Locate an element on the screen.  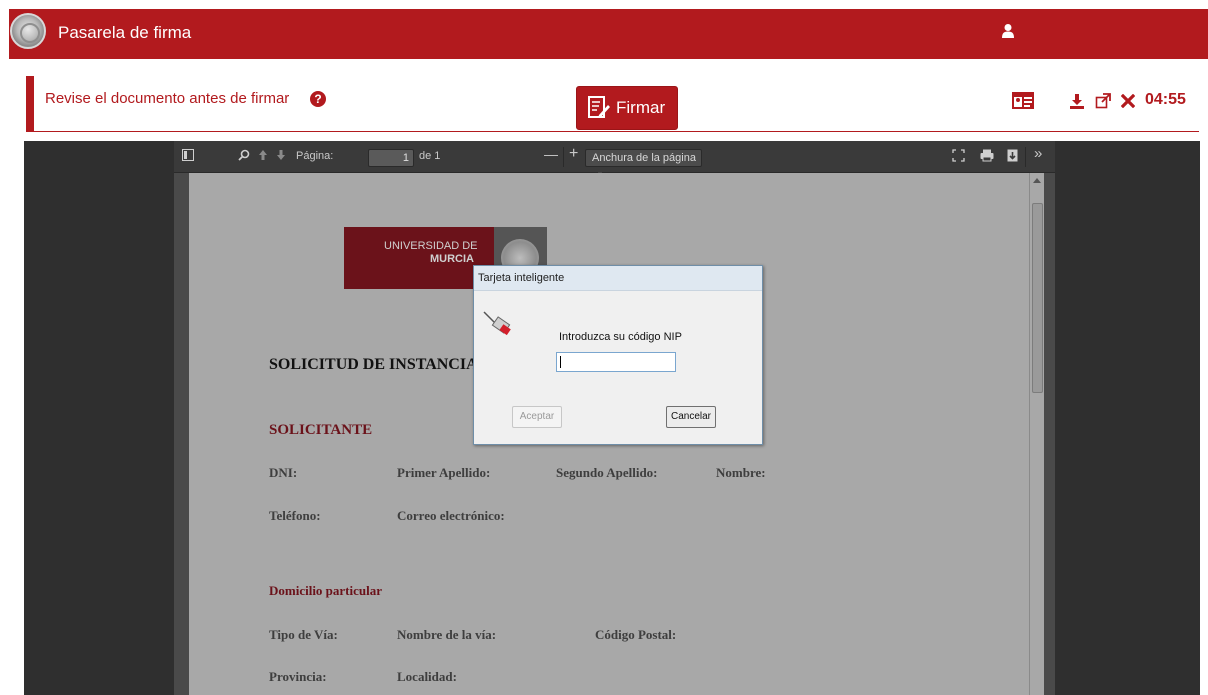
sign-button: Firmar is located at coordinates (627, 108).